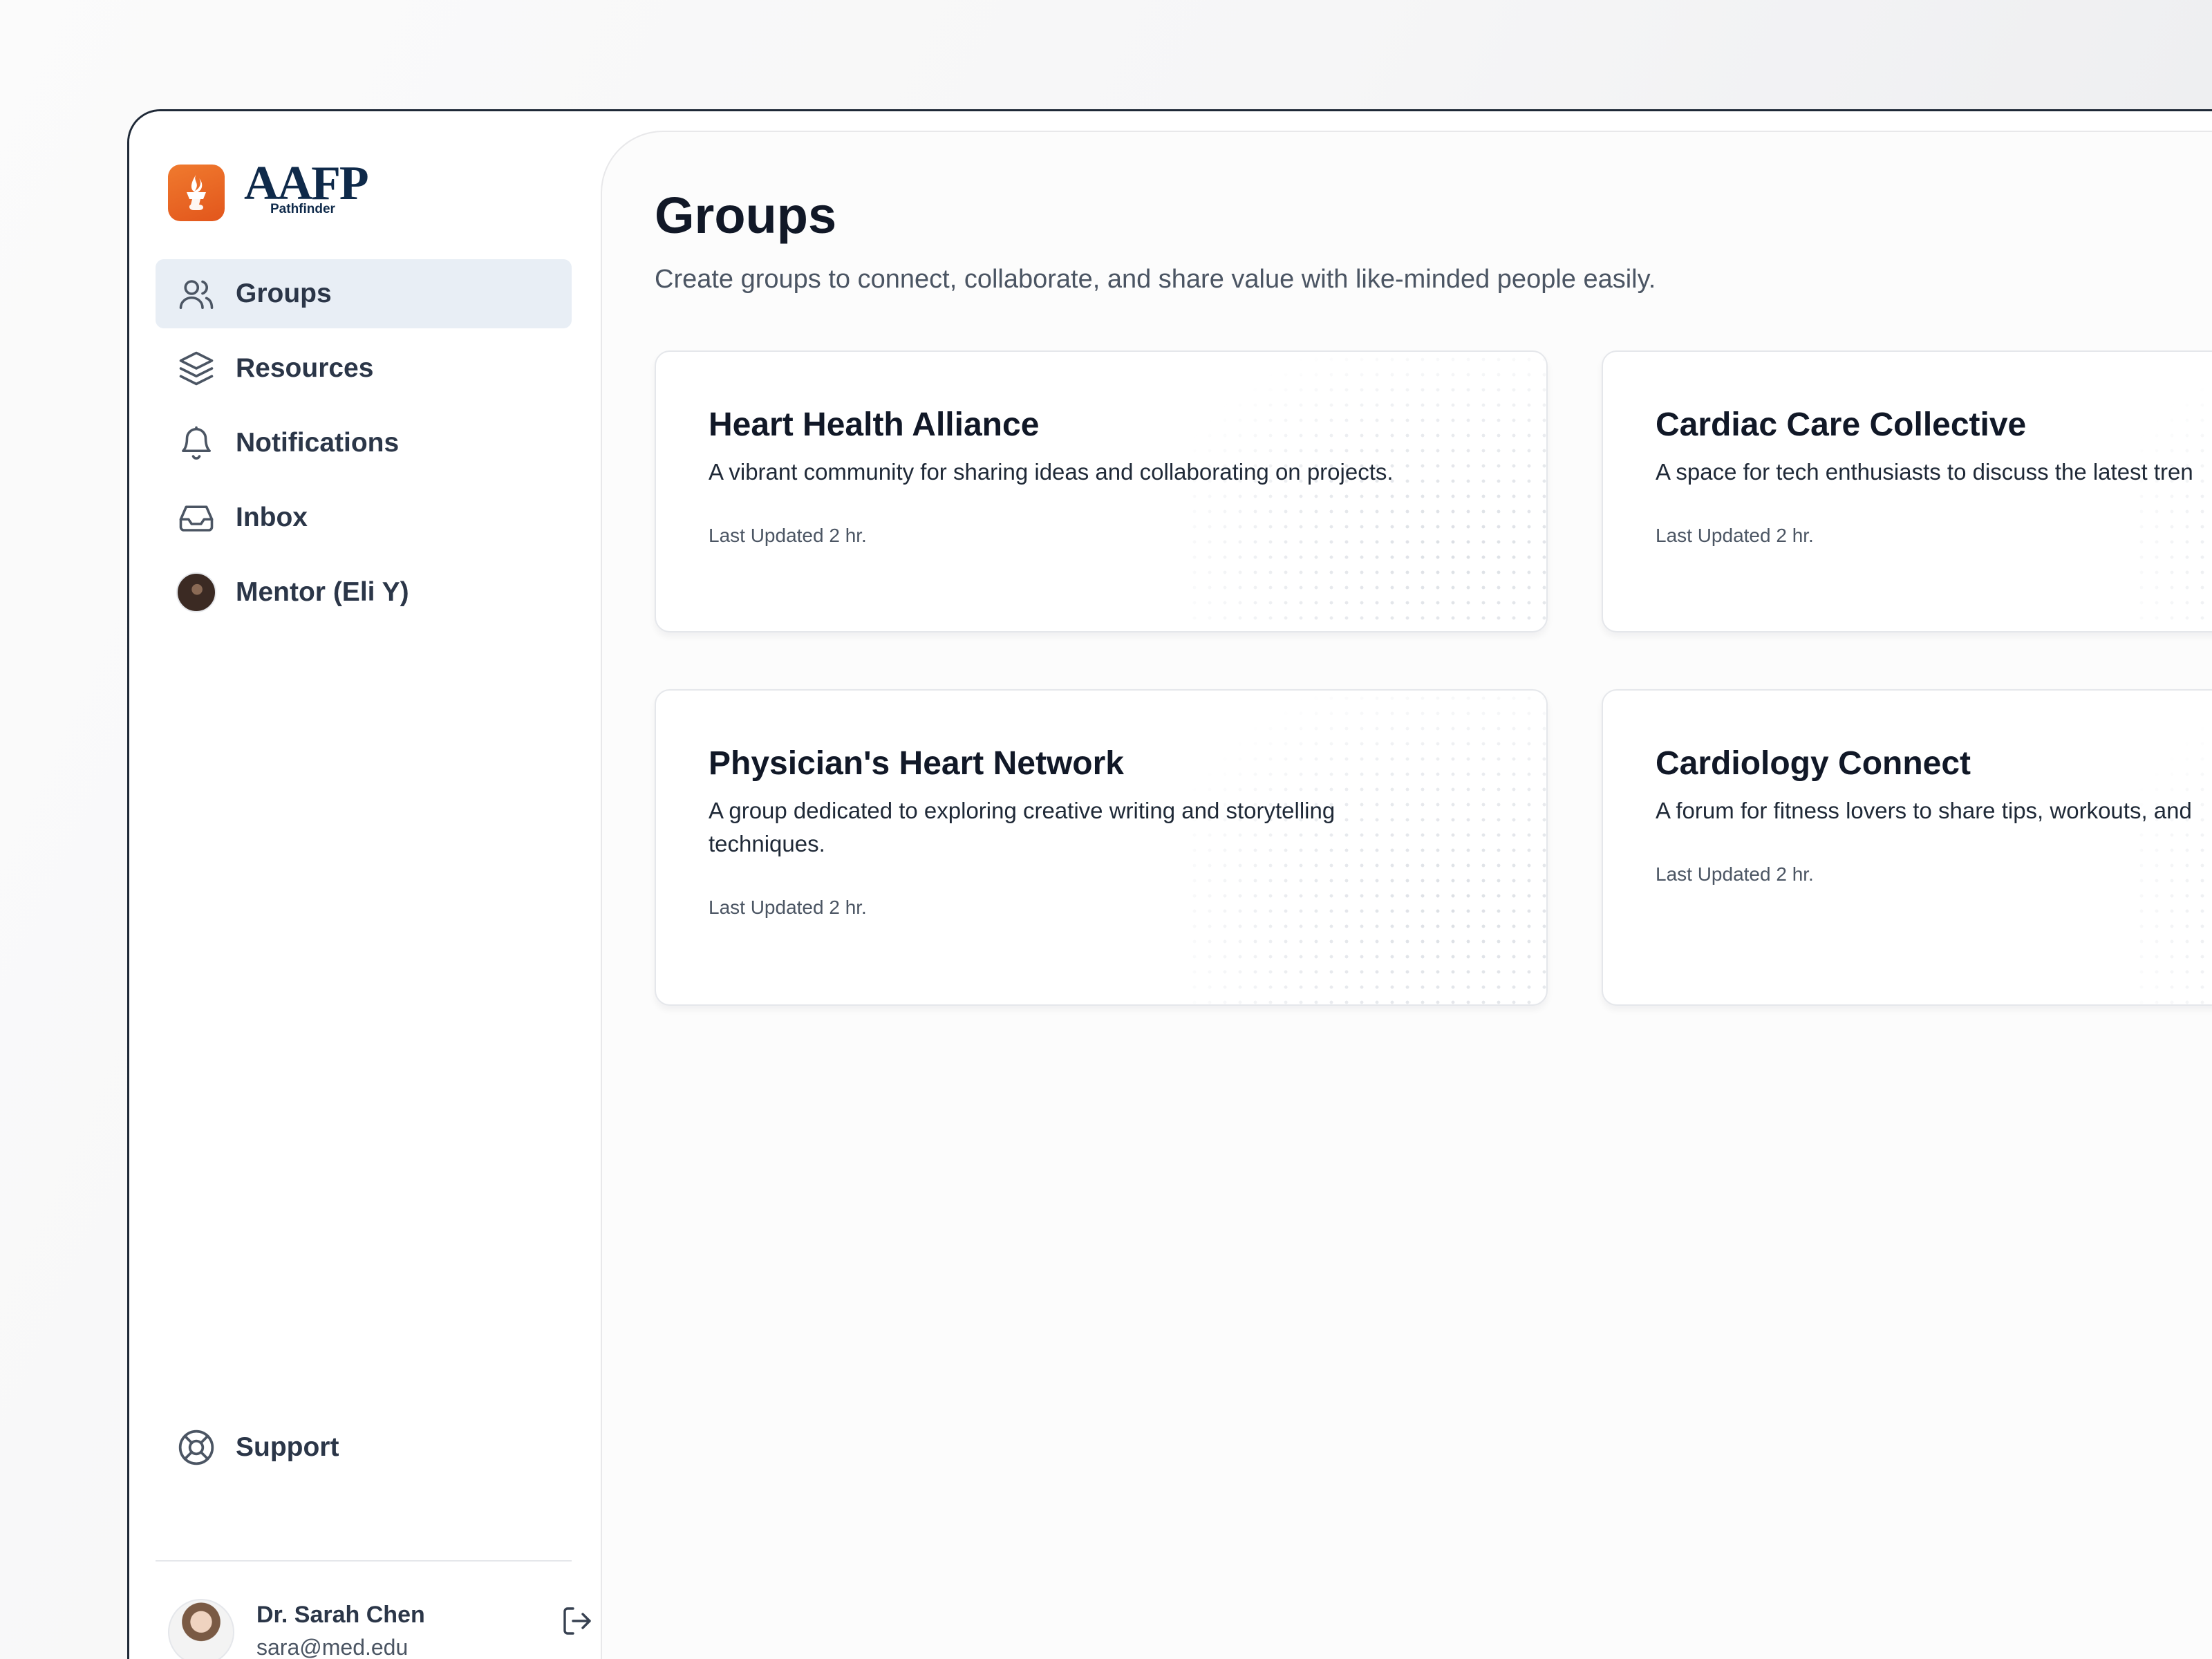 The image size is (2212, 1659). I want to click on sidebar-item-inbox: Inbox, so click(364, 517).